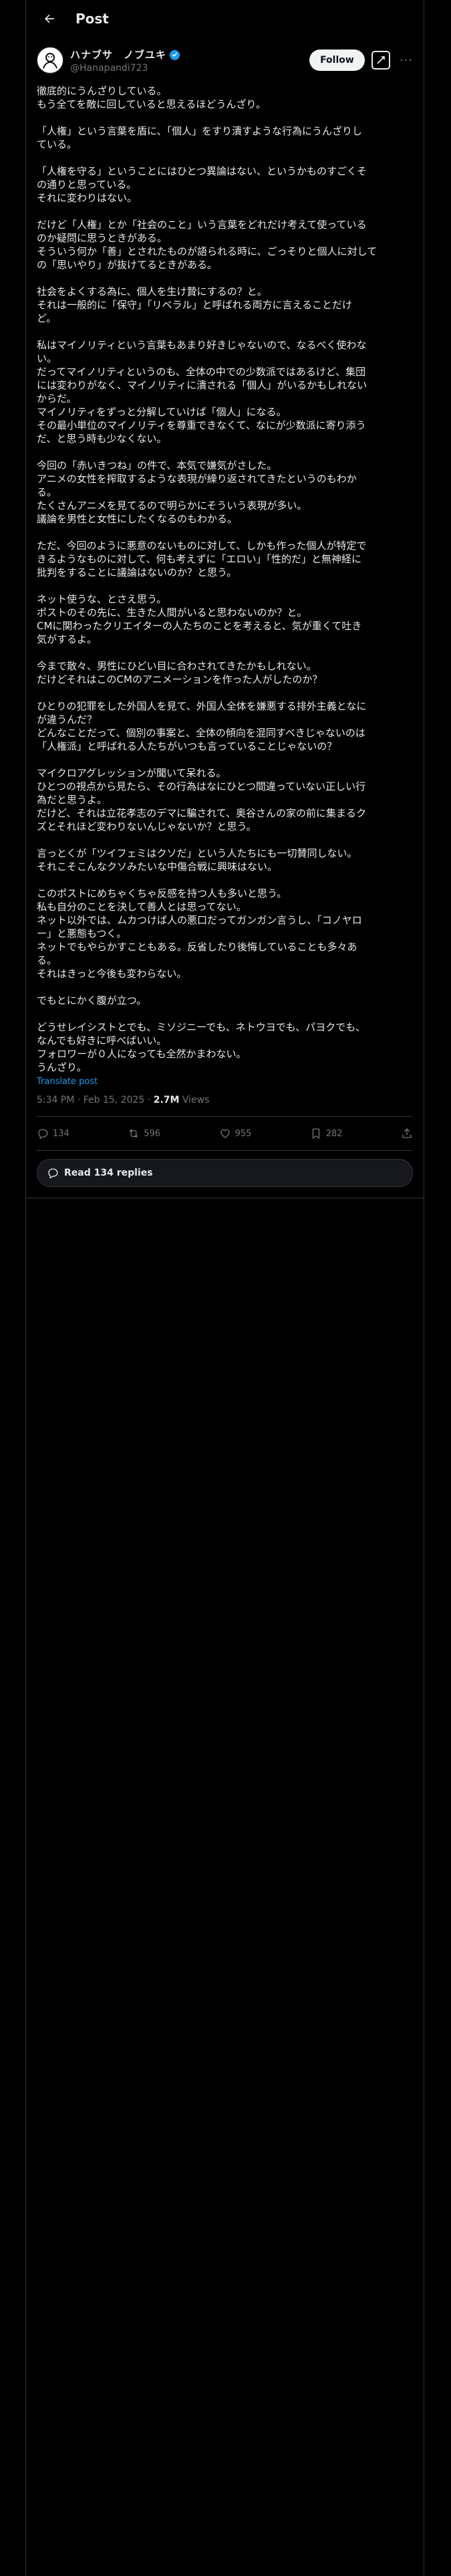 This screenshot has height=2576, width=451. I want to click on action-bar: 134 596 955 282, so click(225, 1133).